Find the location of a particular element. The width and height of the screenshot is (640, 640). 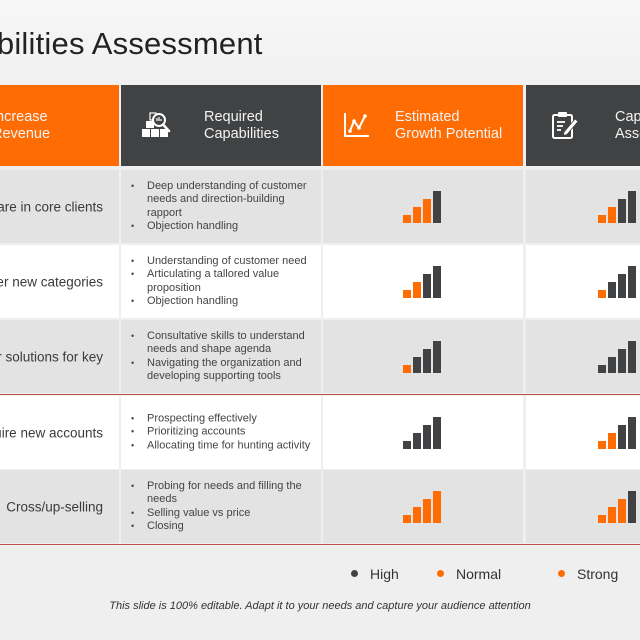

legend: High Normal Strong is located at coordinates (320, 576).